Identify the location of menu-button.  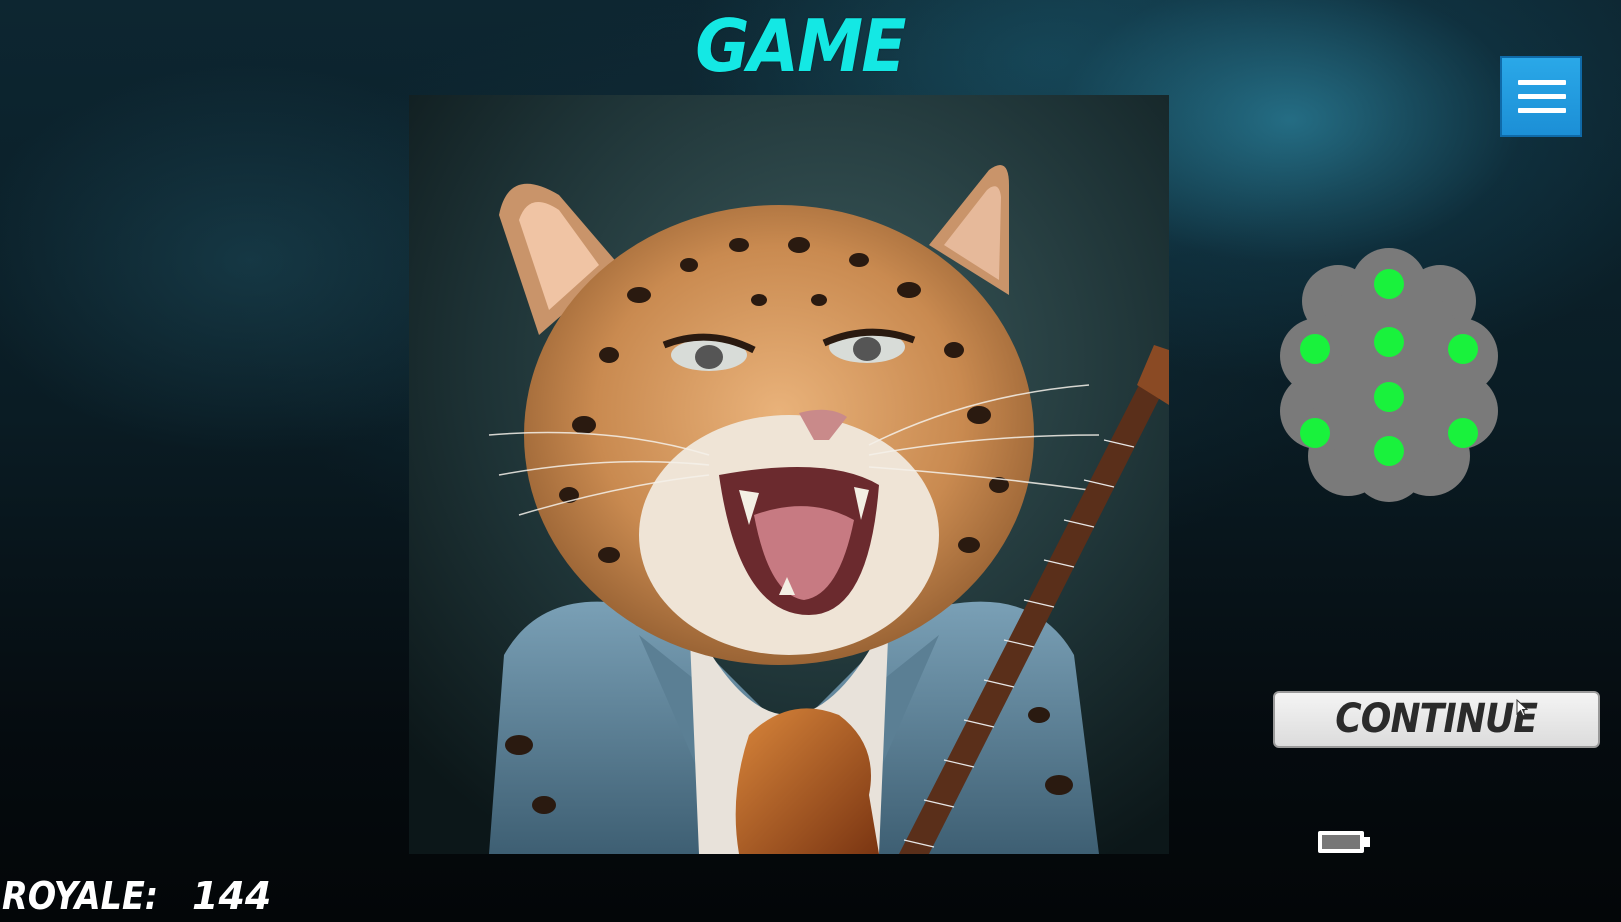
(1541, 96).